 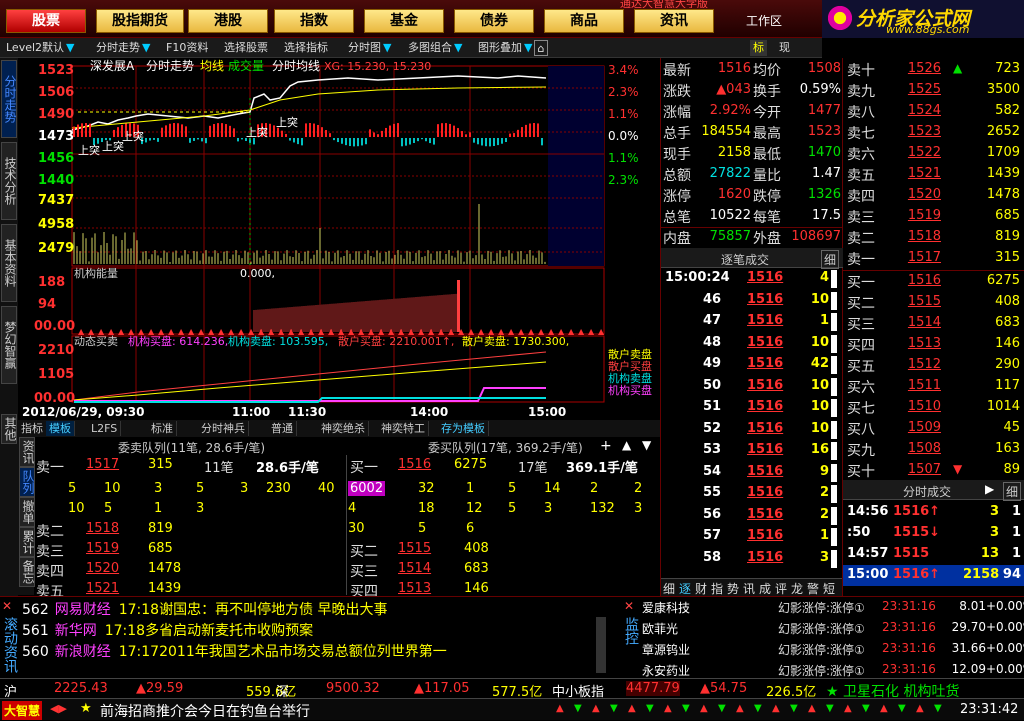 I want to click on tab-info: 资讯, so click(x=27, y=452).